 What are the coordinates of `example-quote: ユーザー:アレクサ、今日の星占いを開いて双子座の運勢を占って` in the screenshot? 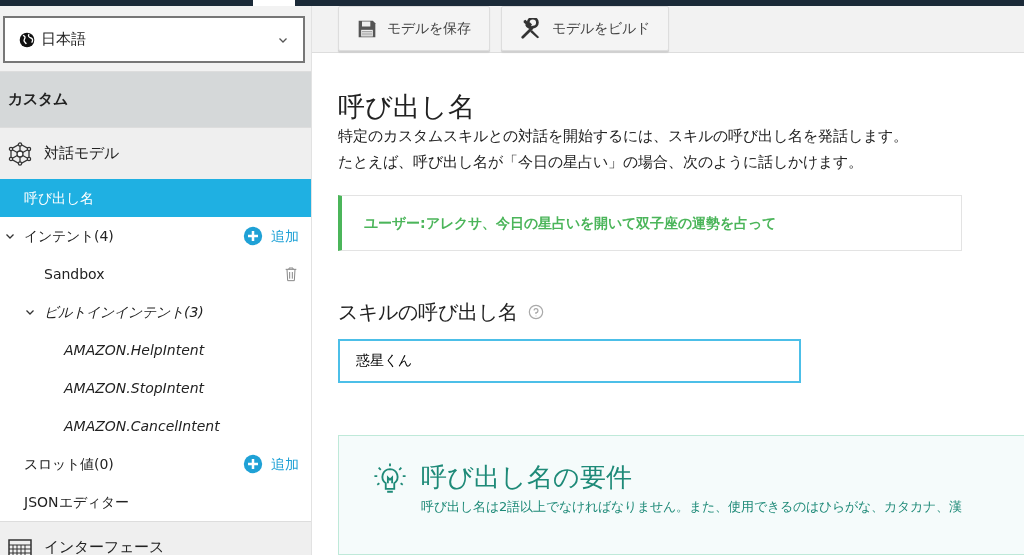 It's located at (650, 223).